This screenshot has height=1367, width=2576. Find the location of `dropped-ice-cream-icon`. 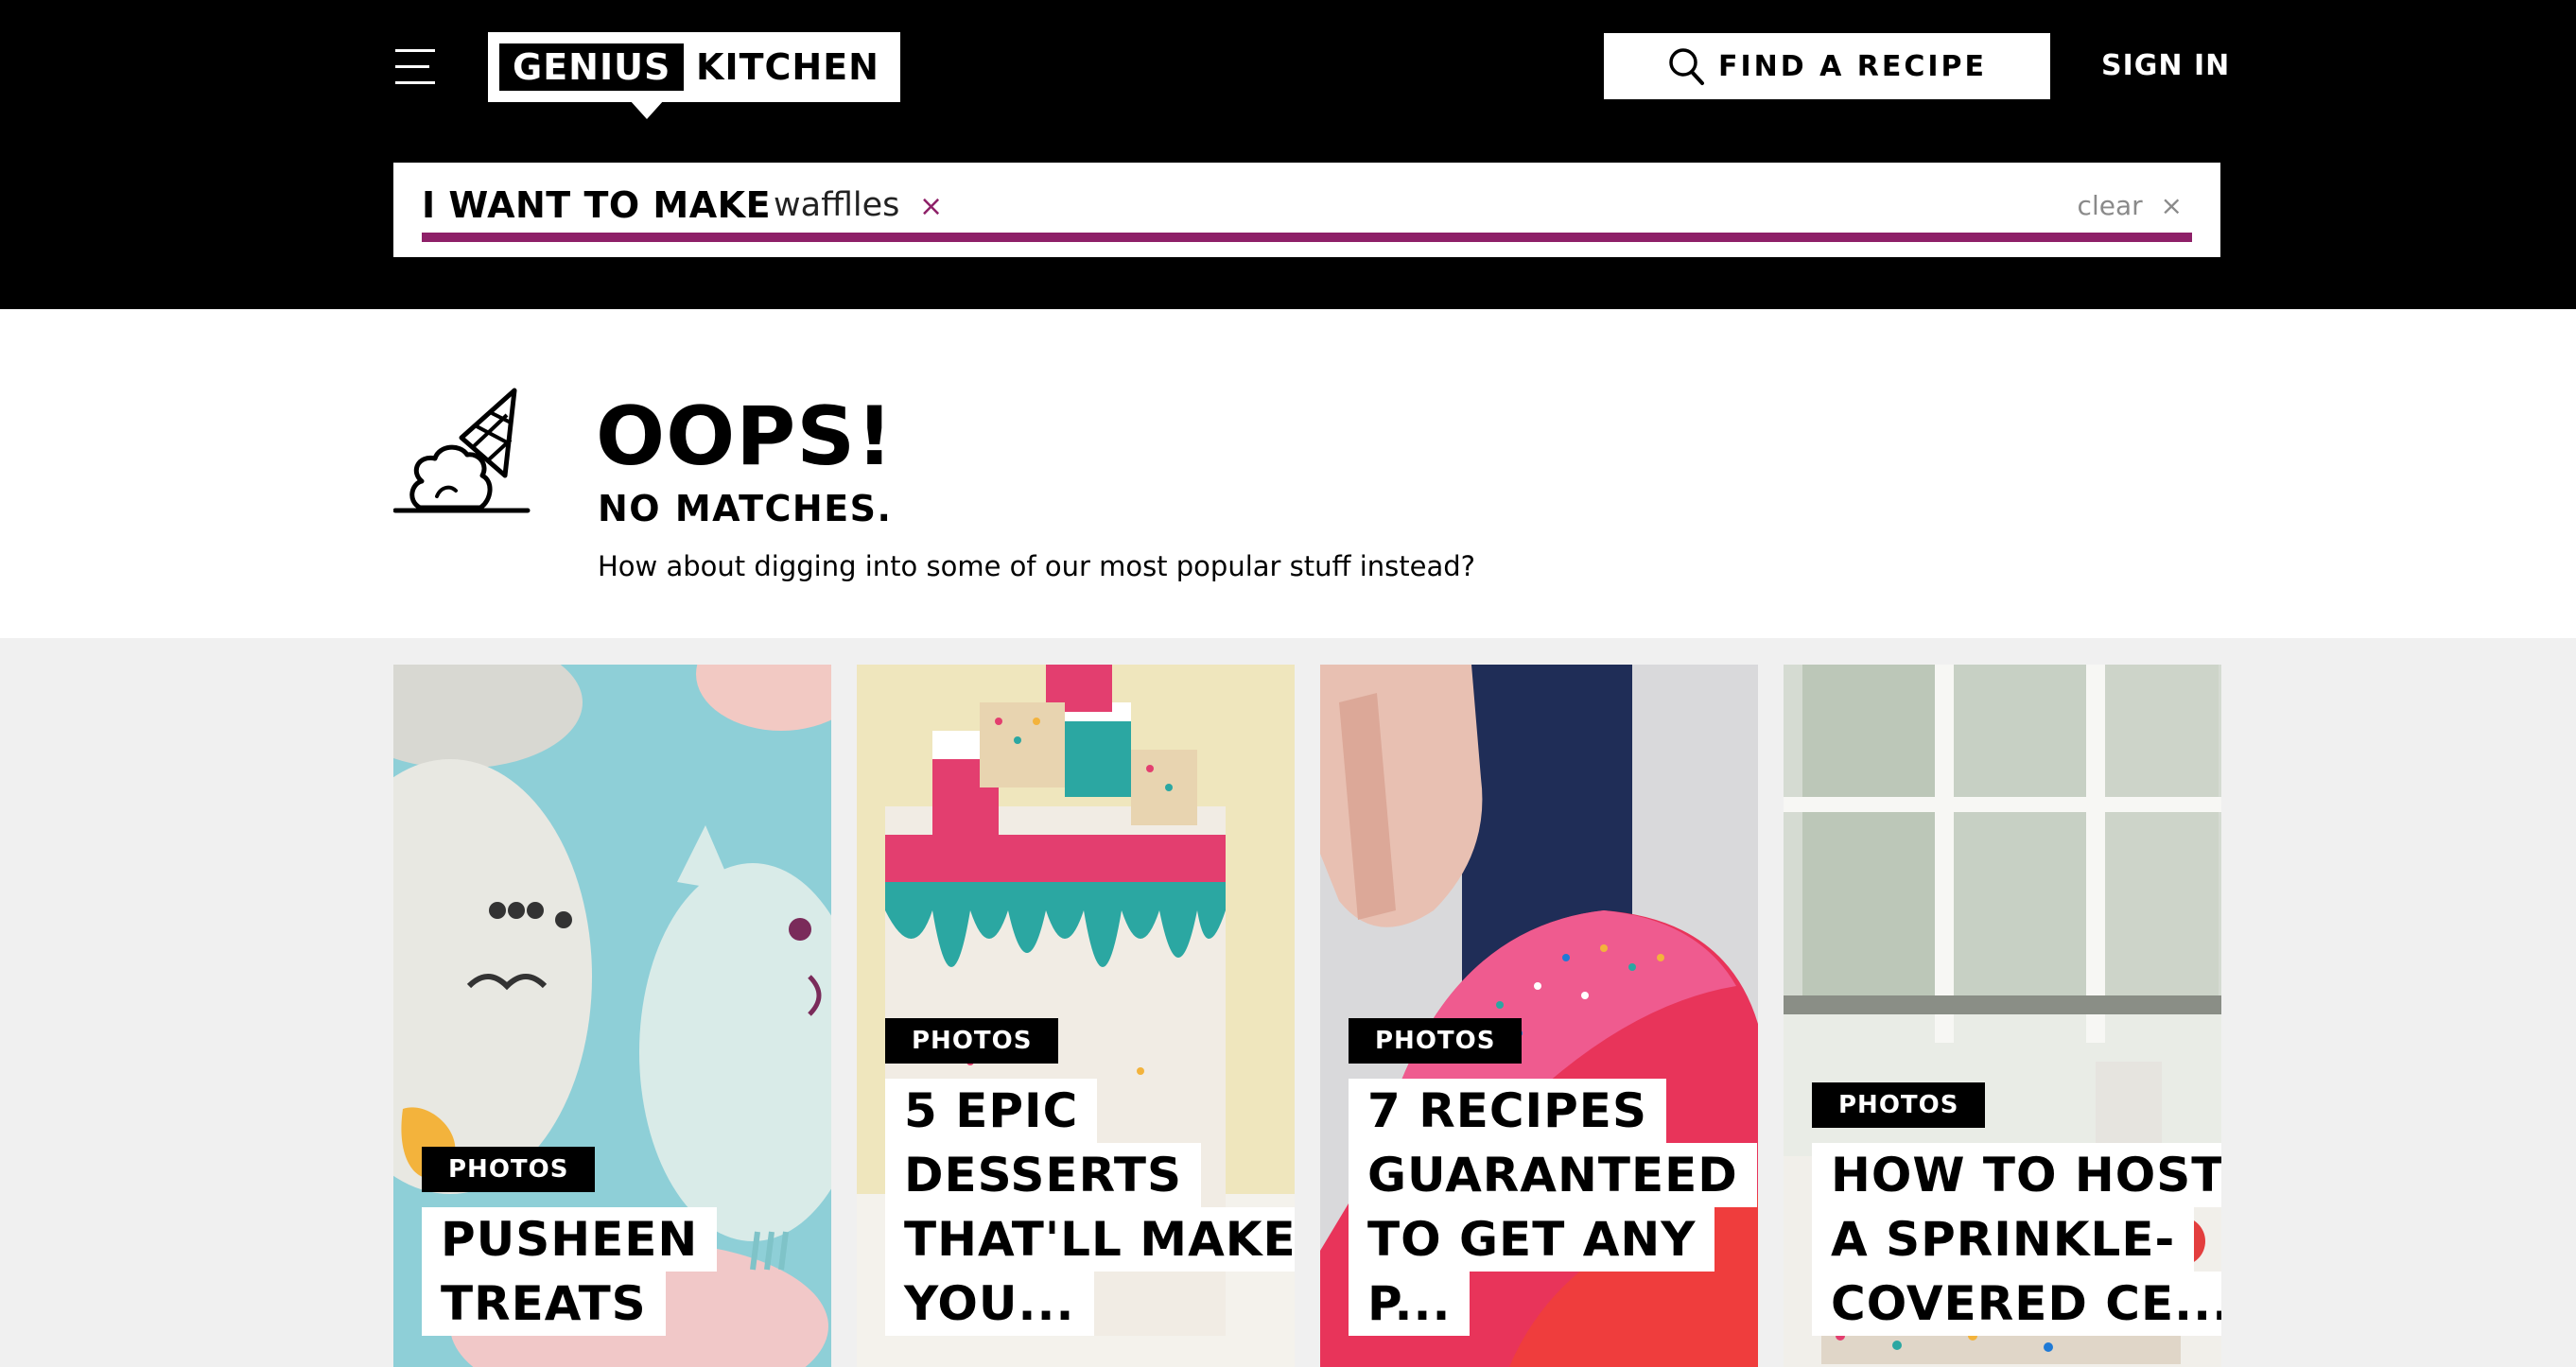

dropped-ice-cream-icon is located at coordinates (462, 450).